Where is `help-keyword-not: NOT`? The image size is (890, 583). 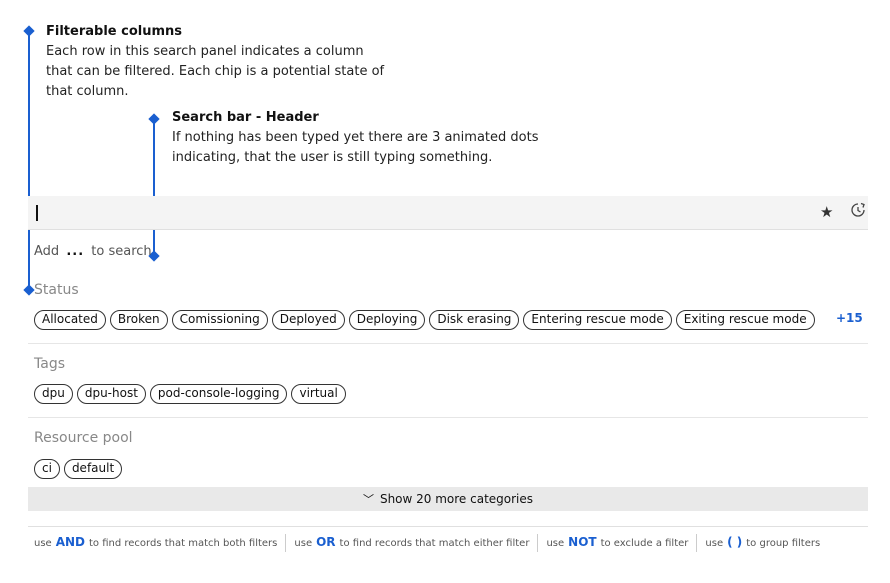
help-keyword-not: NOT is located at coordinates (582, 542).